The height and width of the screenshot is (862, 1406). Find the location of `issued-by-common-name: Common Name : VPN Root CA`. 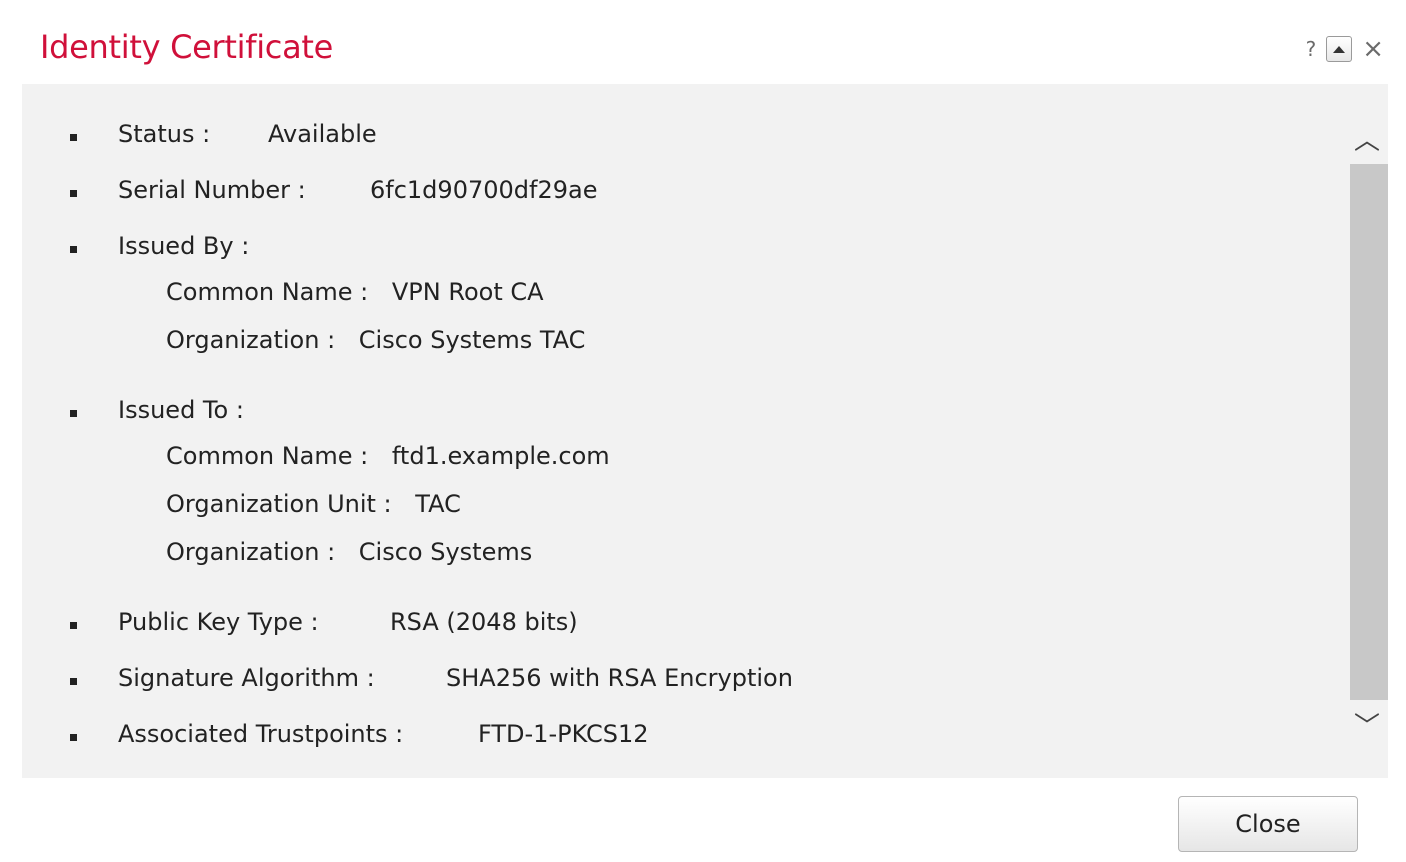

issued-by-common-name: Common Name : VPN Root CA is located at coordinates (355, 292).